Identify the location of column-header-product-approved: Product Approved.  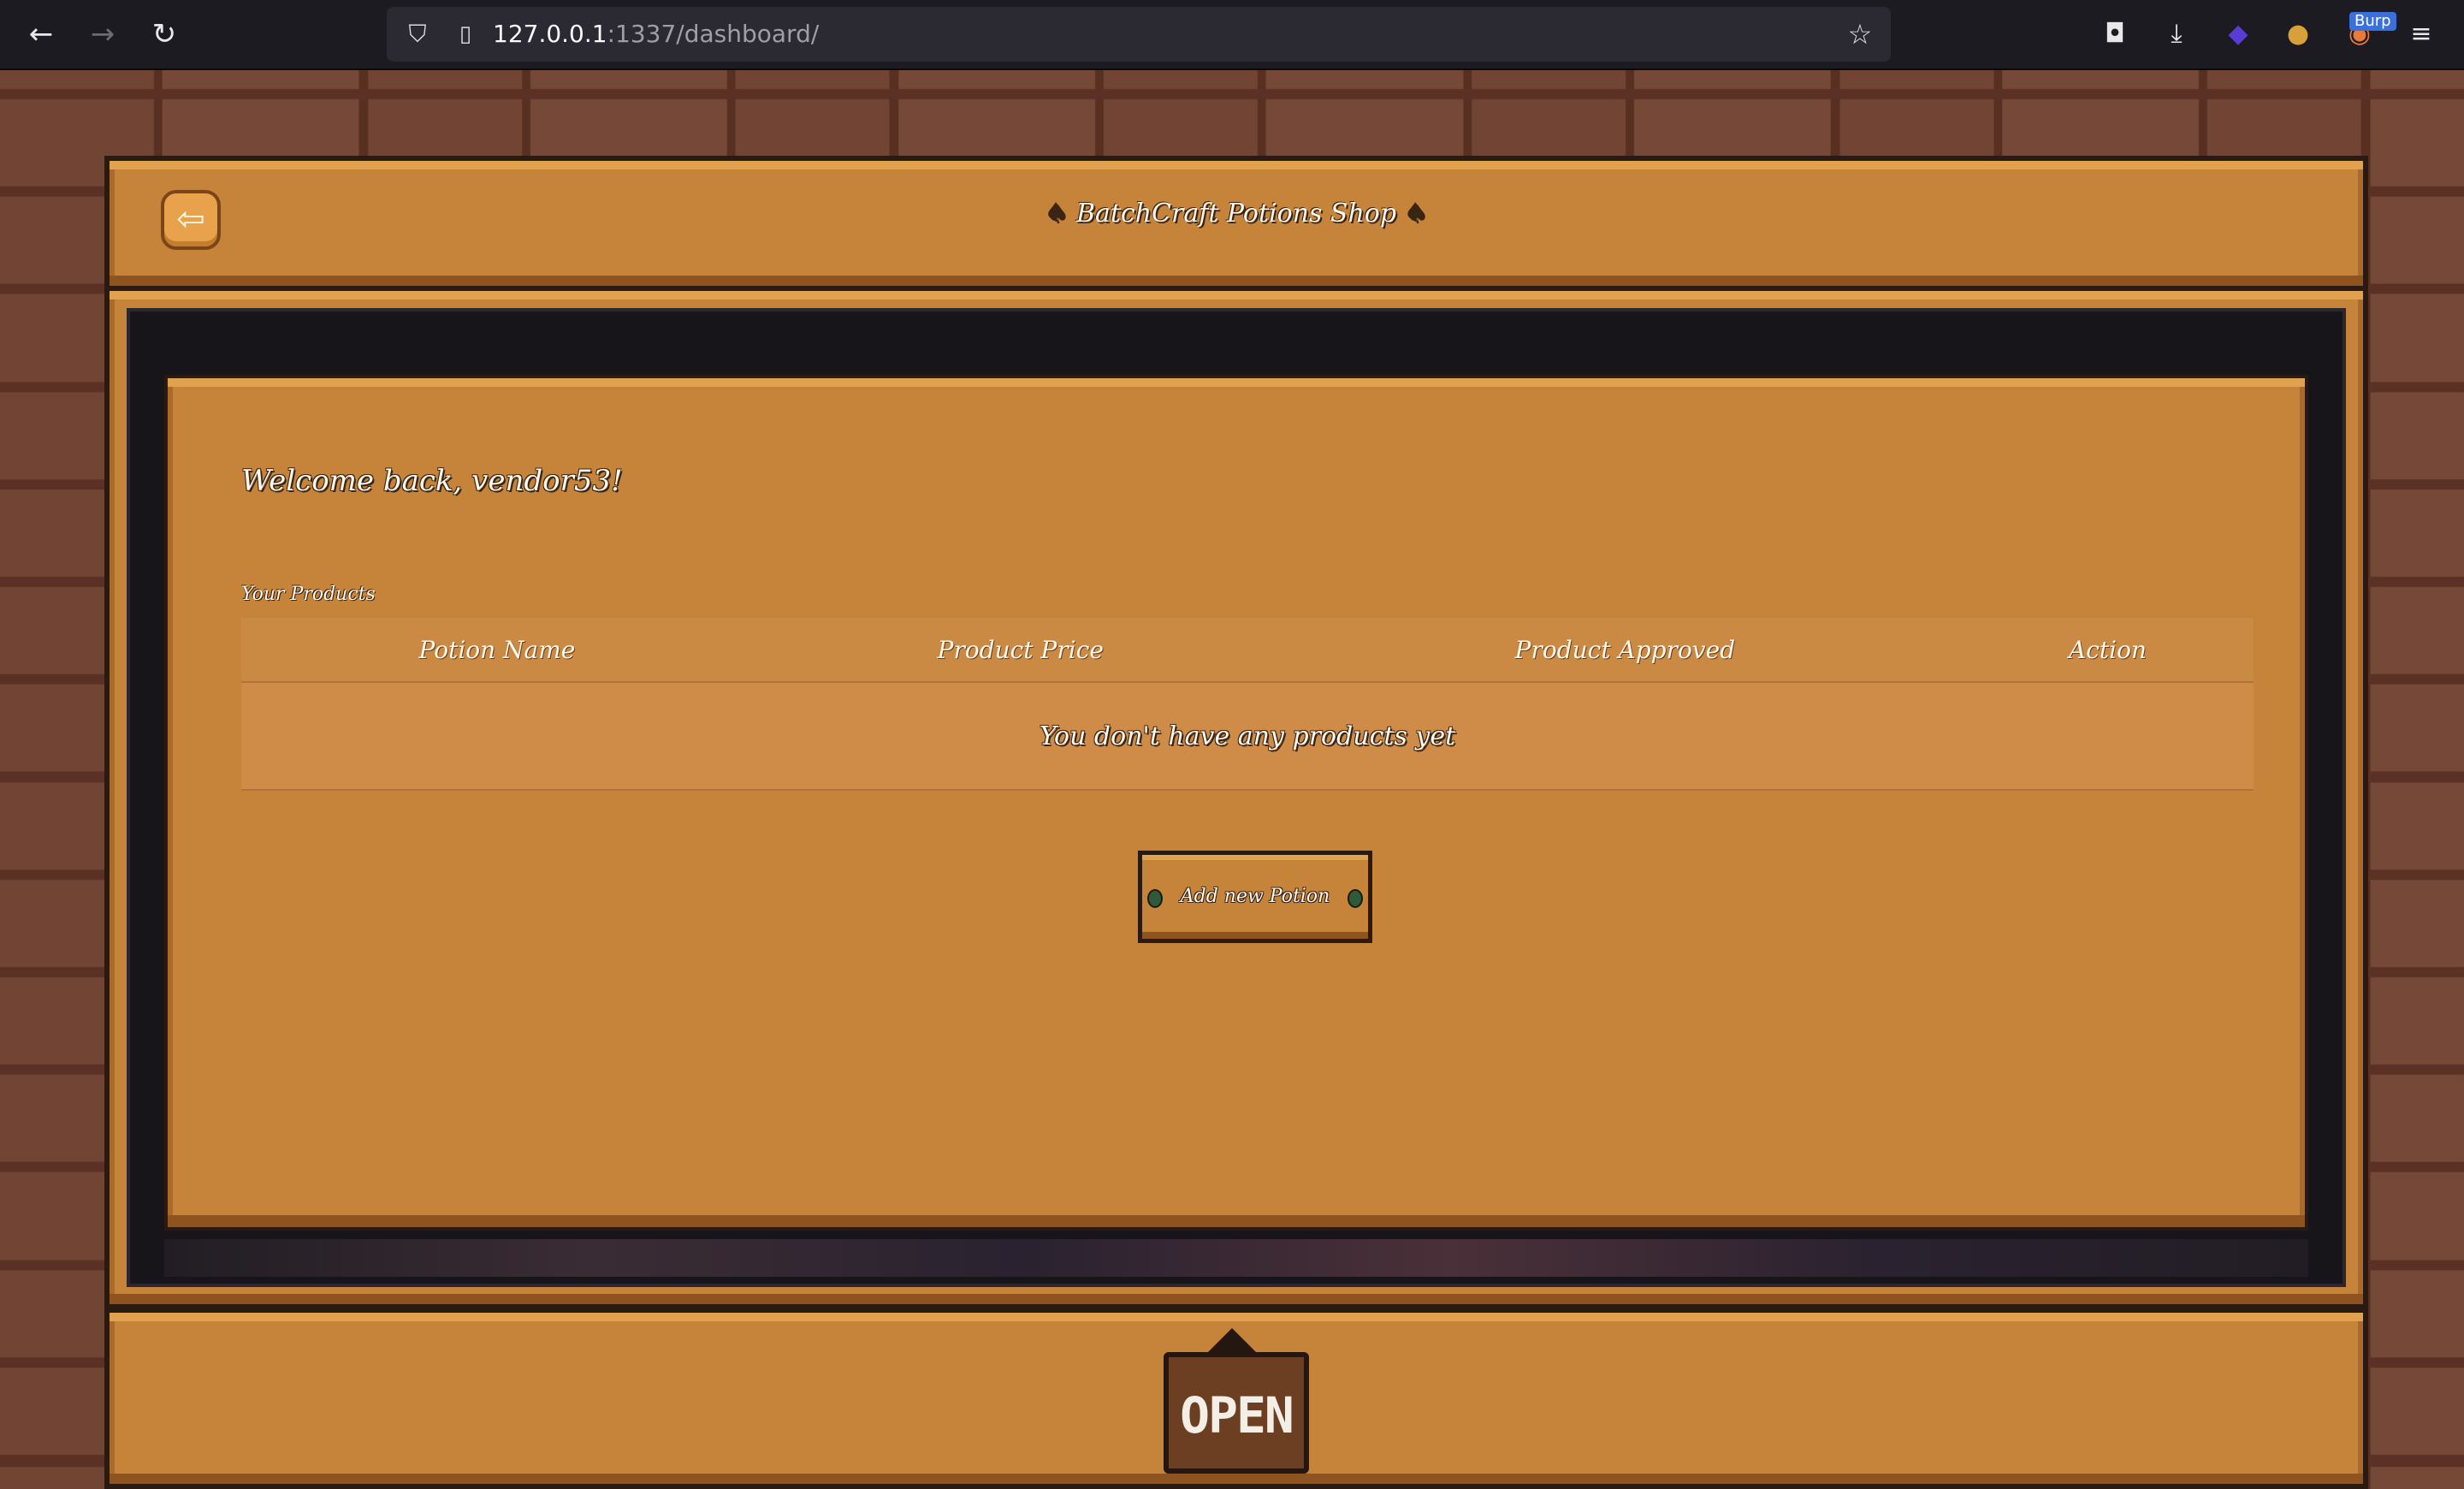
(1625, 651).